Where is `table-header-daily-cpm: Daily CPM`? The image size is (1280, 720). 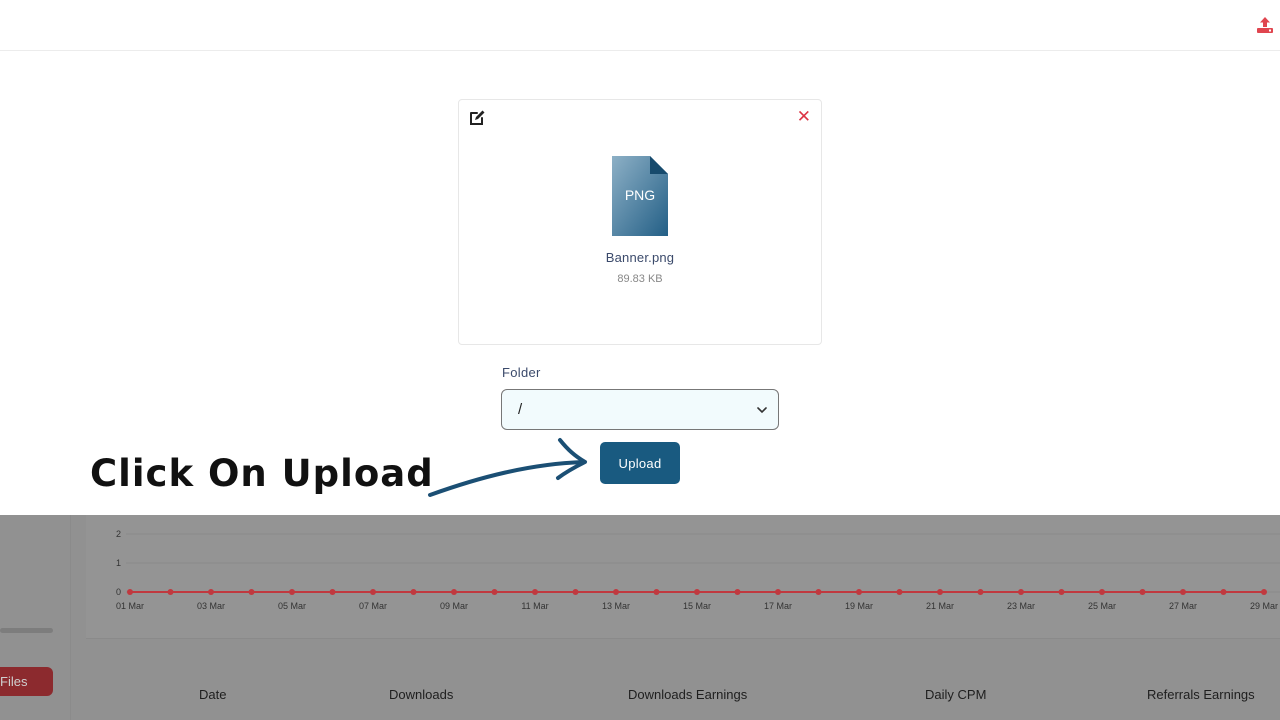 table-header-daily-cpm: Daily CPM is located at coordinates (955, 694).